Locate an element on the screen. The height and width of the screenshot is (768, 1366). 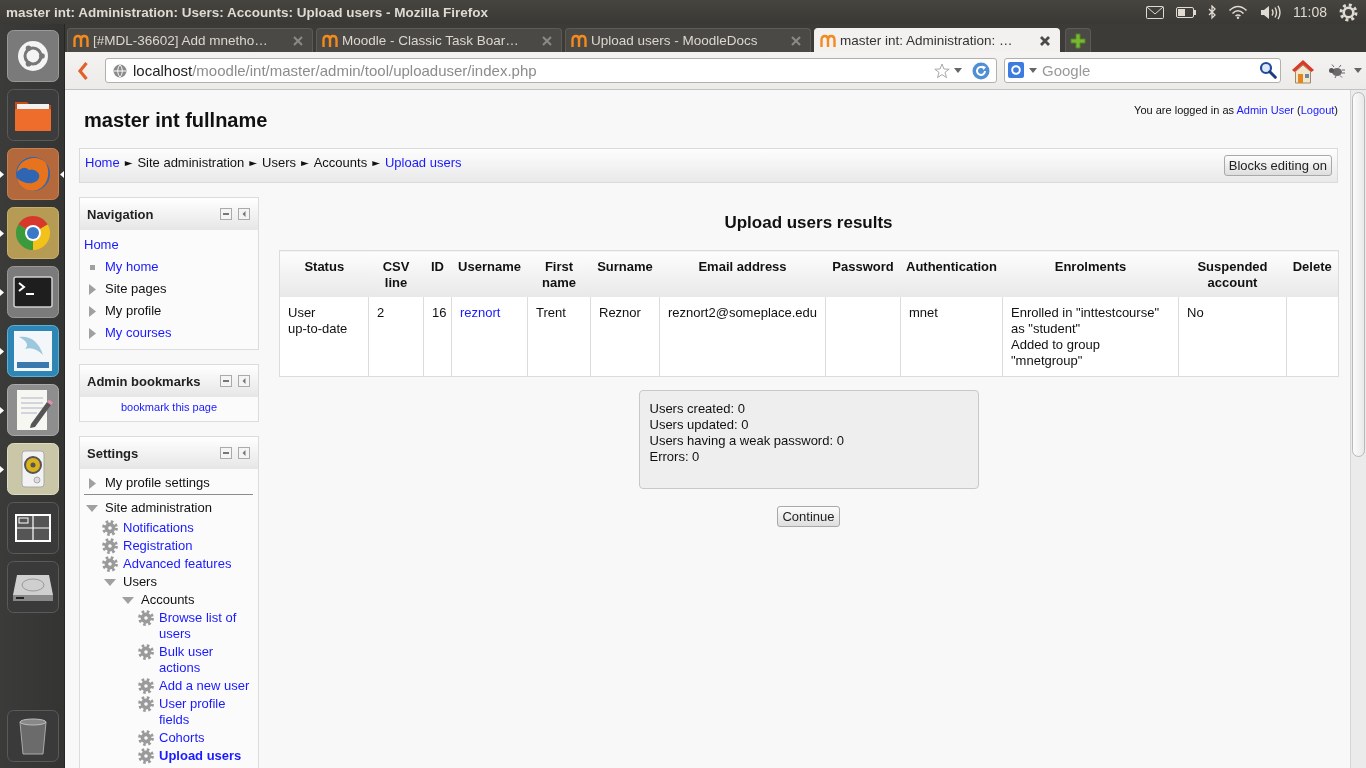
column-header: Status is located at coordinates (324, 273).